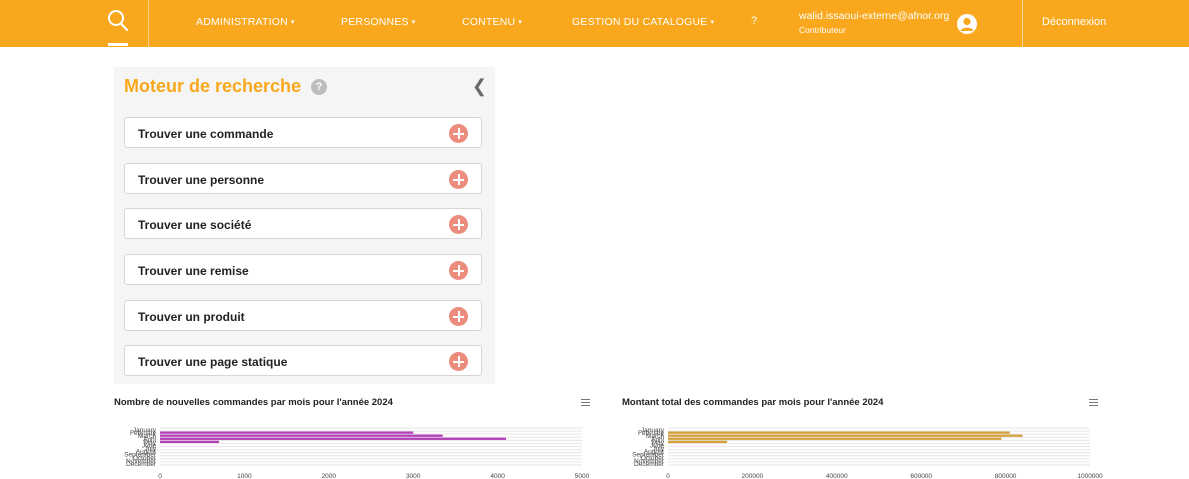 The image size is (1189, 479). What do you see at coordinates (319, 87) in the screenshot?
I see `help-icon: ?` at bounding box center [319, 87].